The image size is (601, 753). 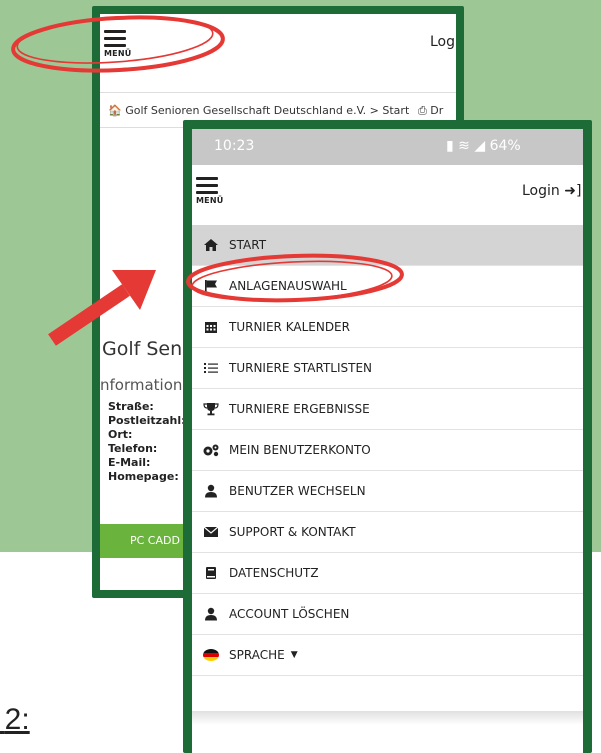 I want to click on menu-item-start: START, so click(x=387, y=245).